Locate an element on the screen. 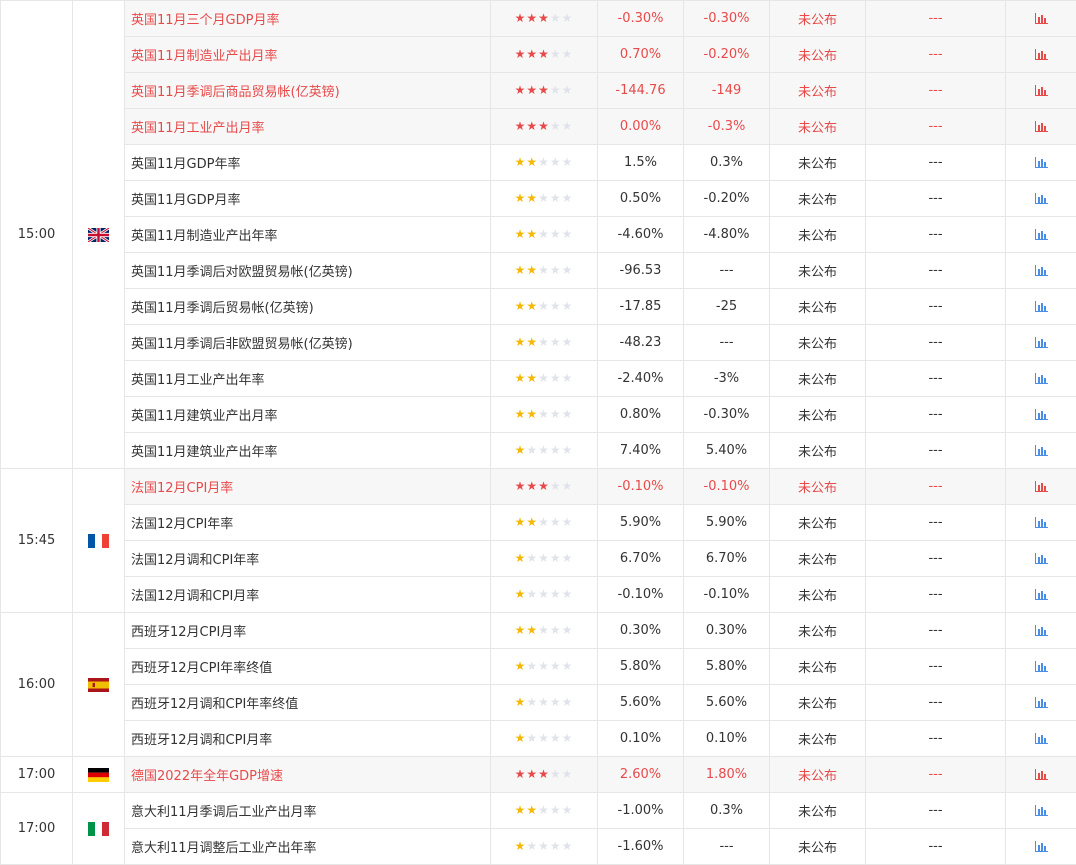  table-row: 法国12月CPI年率★★★★★5.90%5.90%未公布--- is located at coordinates (538, 523).